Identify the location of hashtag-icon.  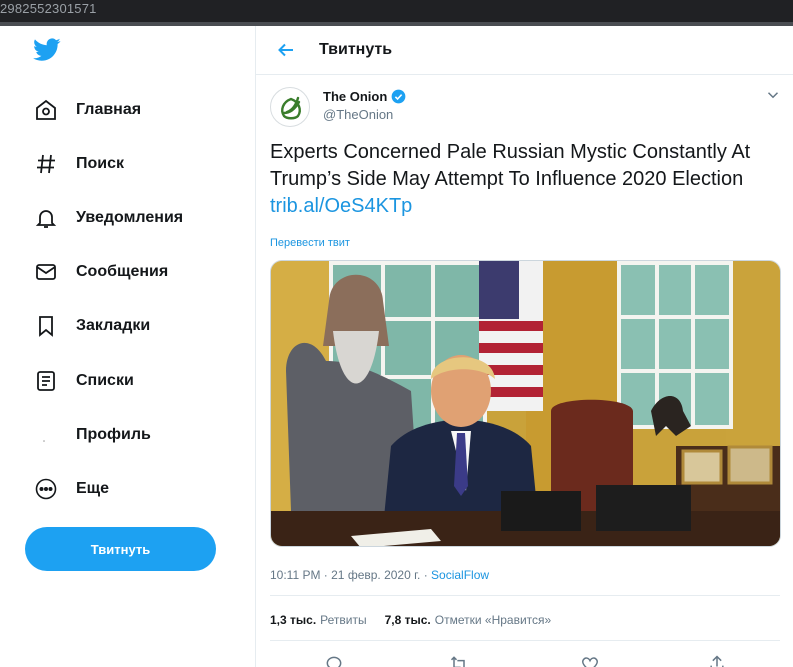
(46, 164).